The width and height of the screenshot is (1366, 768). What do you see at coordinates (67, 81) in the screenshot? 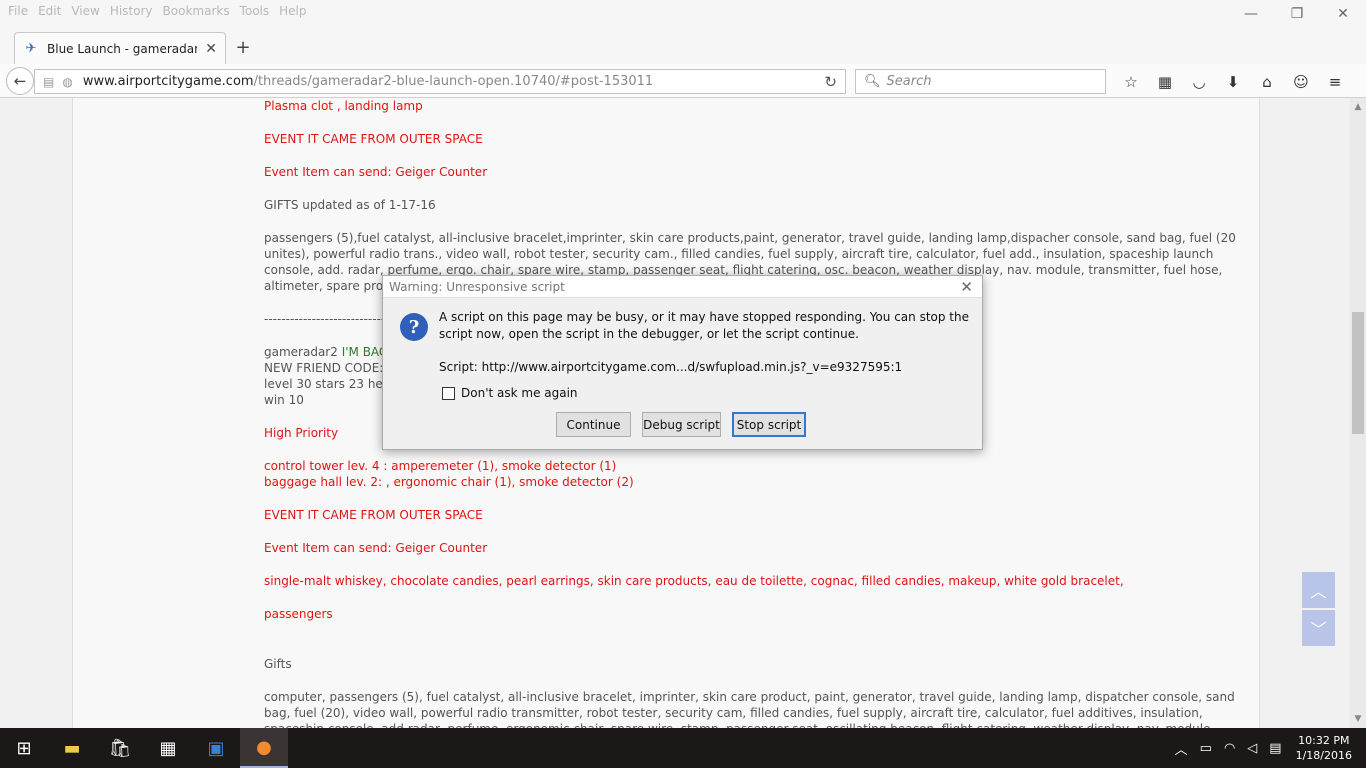
I see `globe-icon: ◍` at bounding box center [67, 81].